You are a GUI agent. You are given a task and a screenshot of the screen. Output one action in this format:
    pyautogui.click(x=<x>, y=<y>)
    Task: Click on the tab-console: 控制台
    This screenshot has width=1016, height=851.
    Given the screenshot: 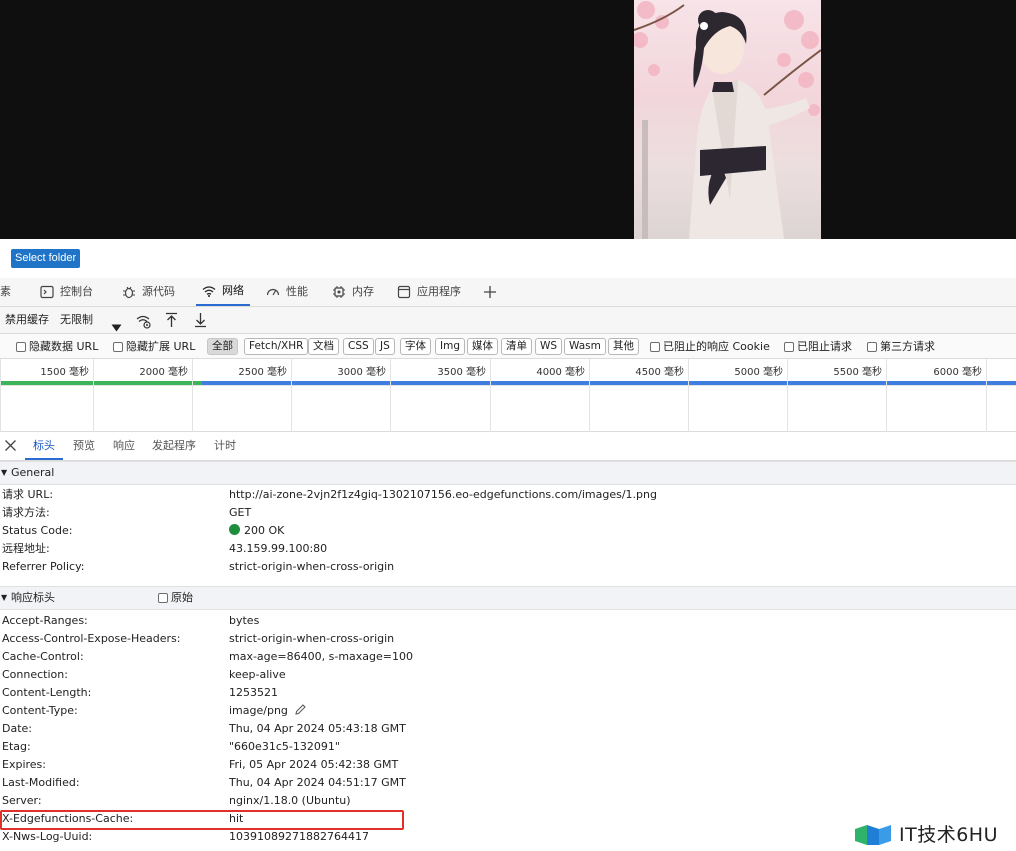 What is the action you would take?
    pyautogui.click(x=66, y=292)
    